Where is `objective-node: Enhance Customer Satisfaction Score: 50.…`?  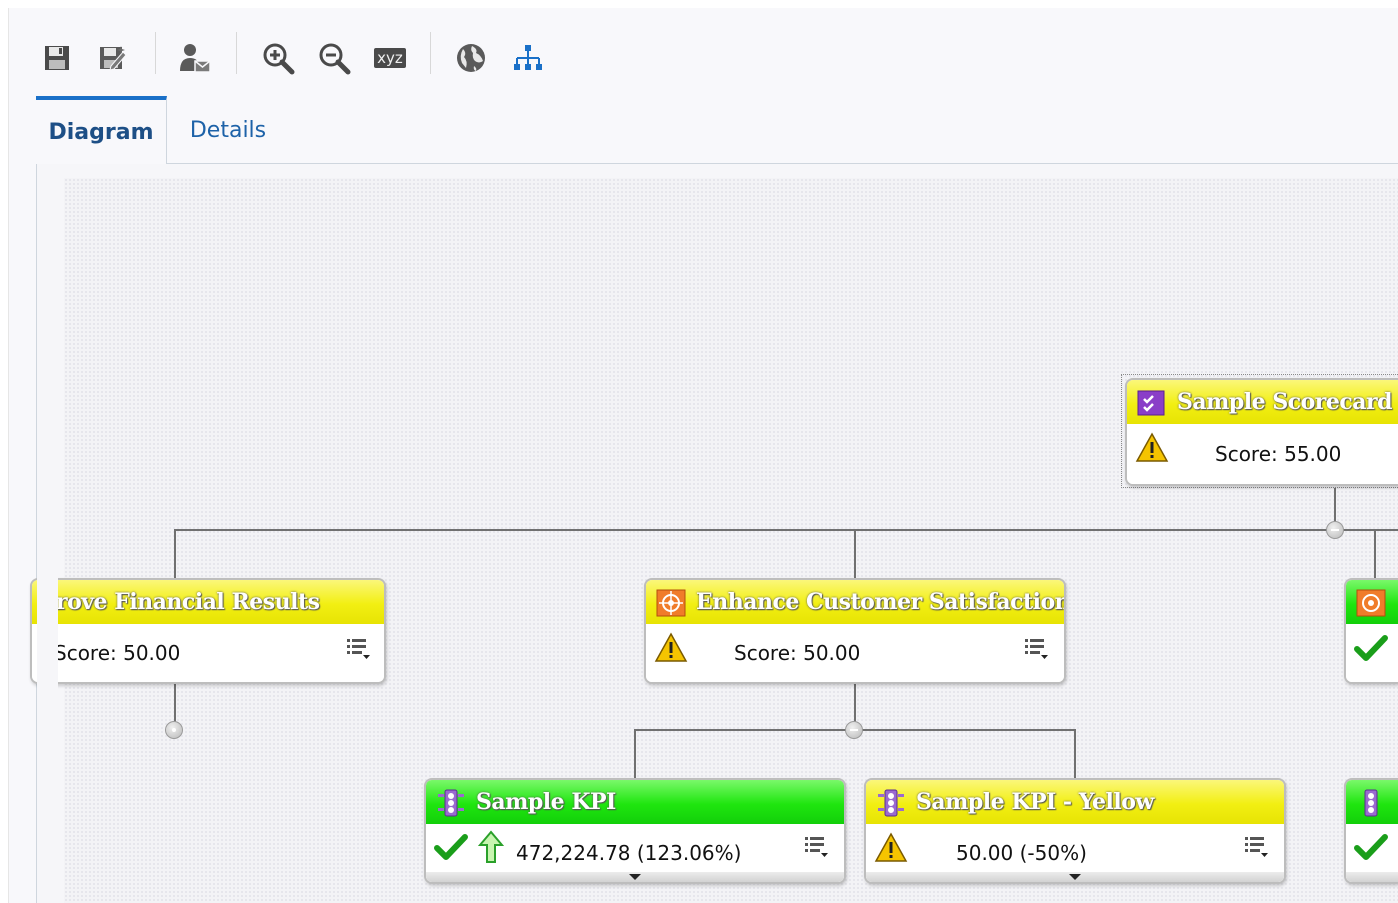
objective-node: Enhance Customer Satisfaction Score: 50.… is located at coordinates (855, 631).